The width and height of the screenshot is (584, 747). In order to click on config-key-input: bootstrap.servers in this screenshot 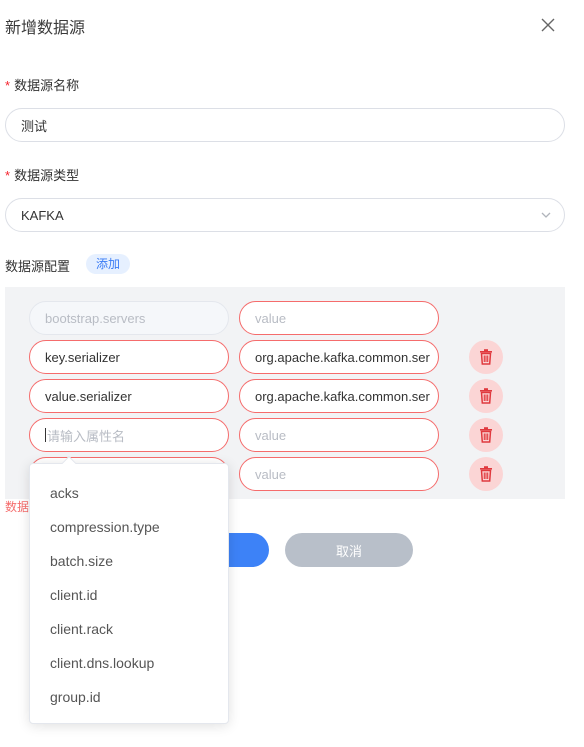, I will do `click(129, 318)`.